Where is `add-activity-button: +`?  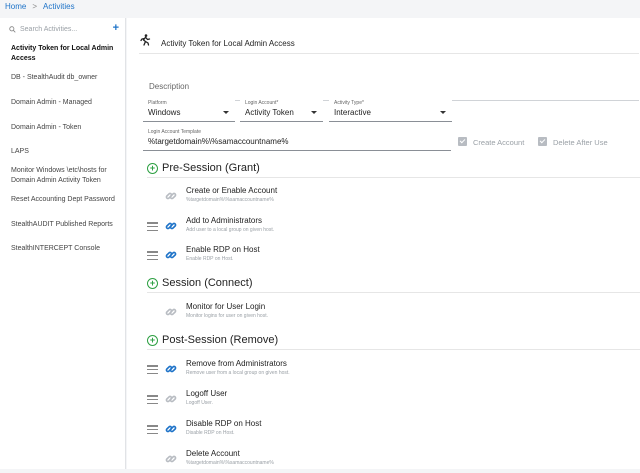
add-activity-button: + is located at coordinates (116, 28).